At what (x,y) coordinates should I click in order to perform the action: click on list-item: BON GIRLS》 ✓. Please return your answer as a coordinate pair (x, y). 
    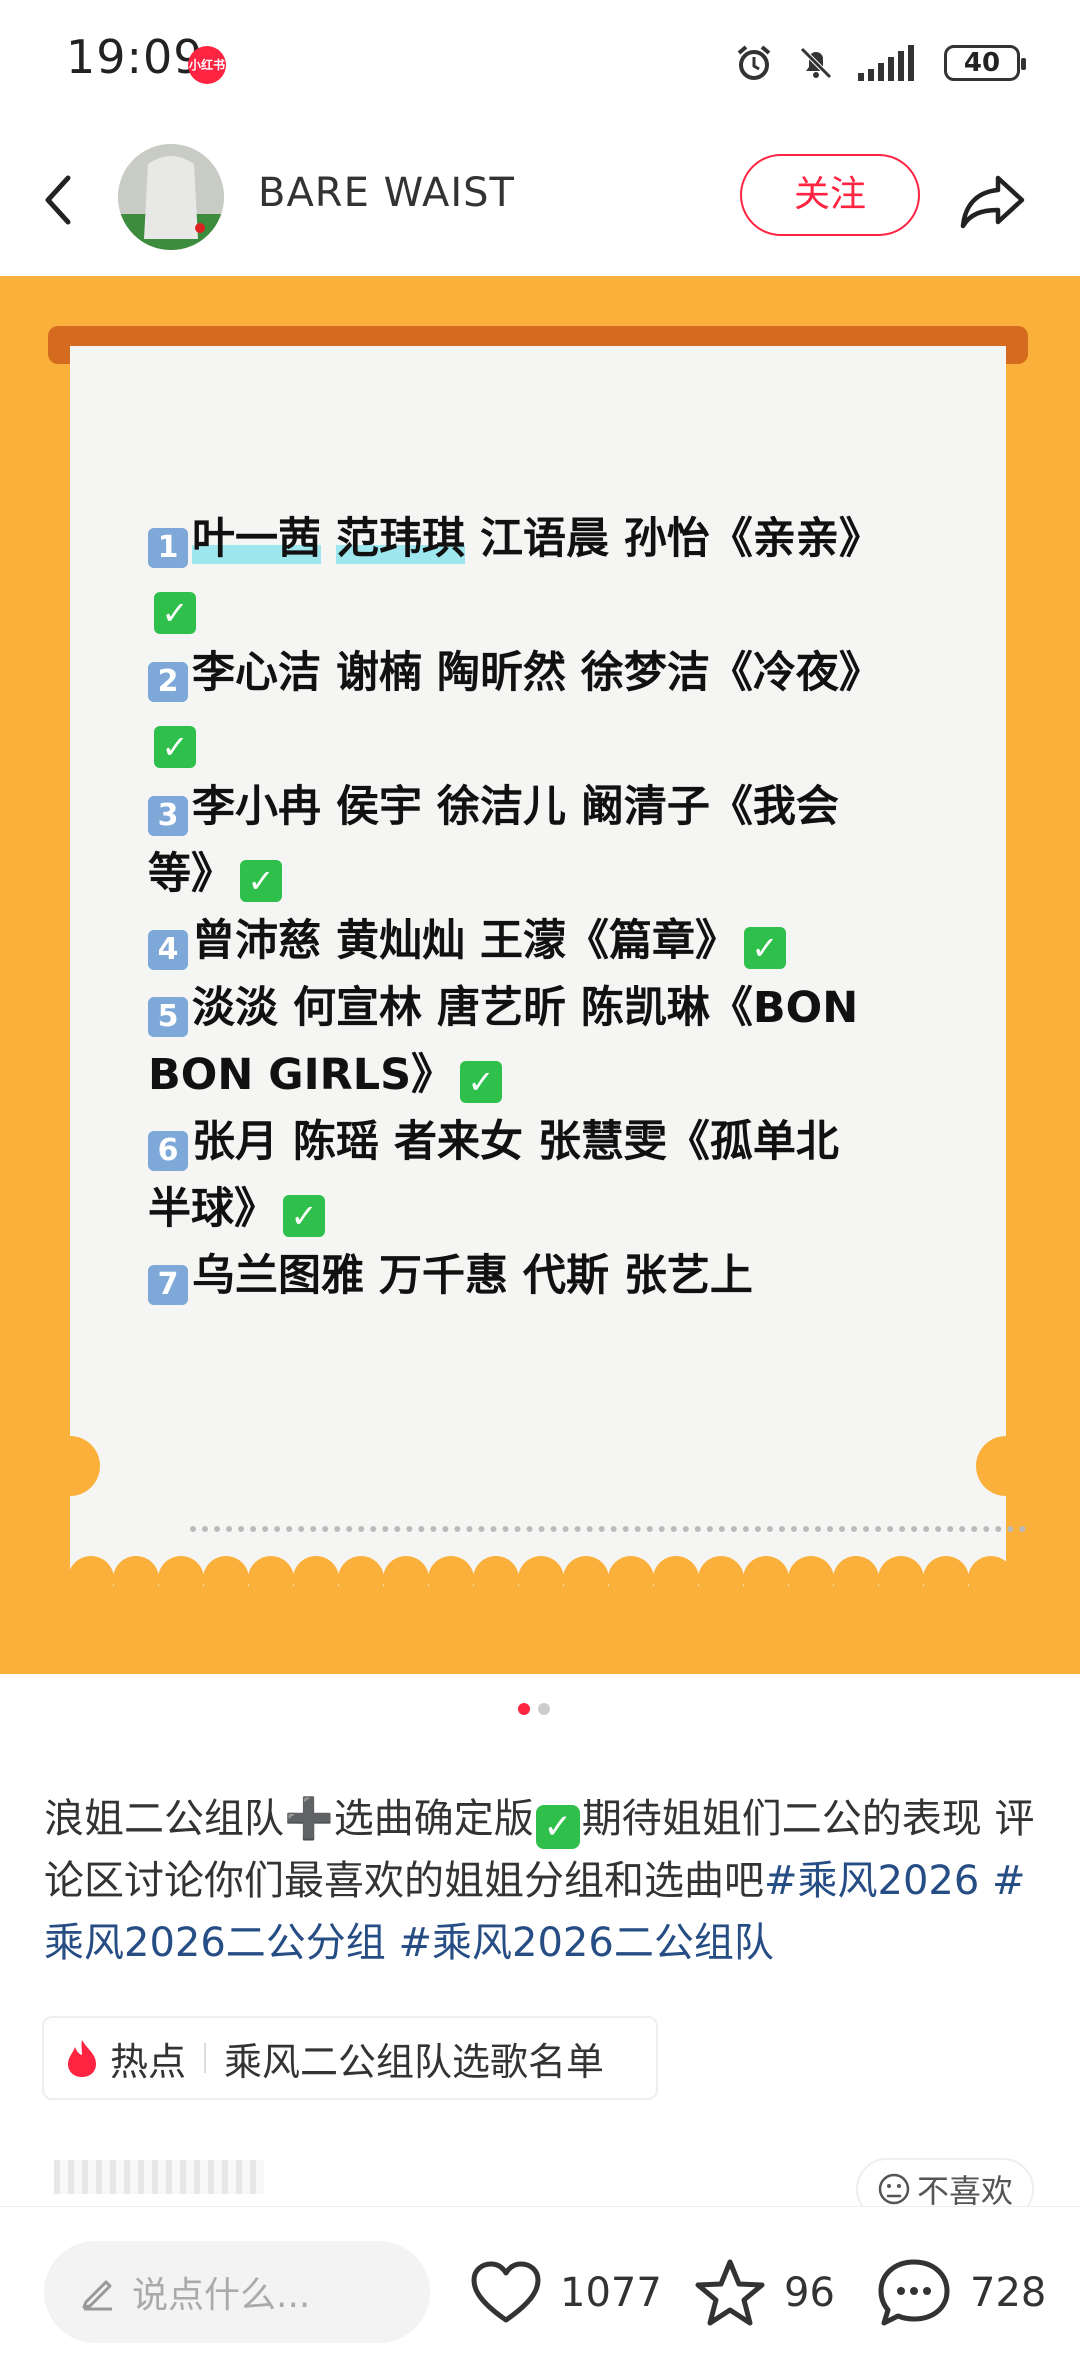
    Looking at the image, I should click on (548, 1075).